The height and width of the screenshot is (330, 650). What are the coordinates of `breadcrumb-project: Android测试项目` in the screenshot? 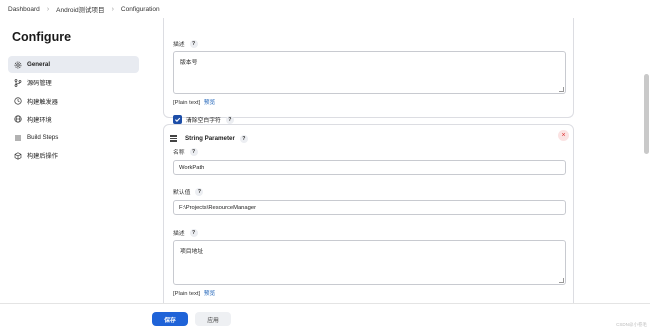 It's located at (80, 9).